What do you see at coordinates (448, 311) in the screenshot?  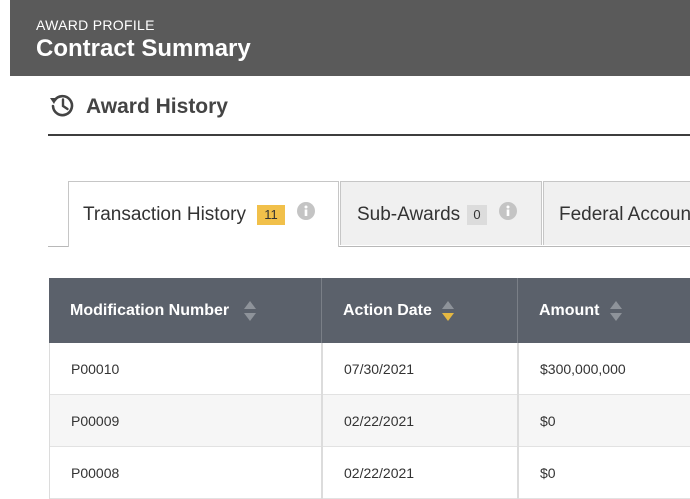 I see `sort-descending-icon` at bounding box center [448, 311].